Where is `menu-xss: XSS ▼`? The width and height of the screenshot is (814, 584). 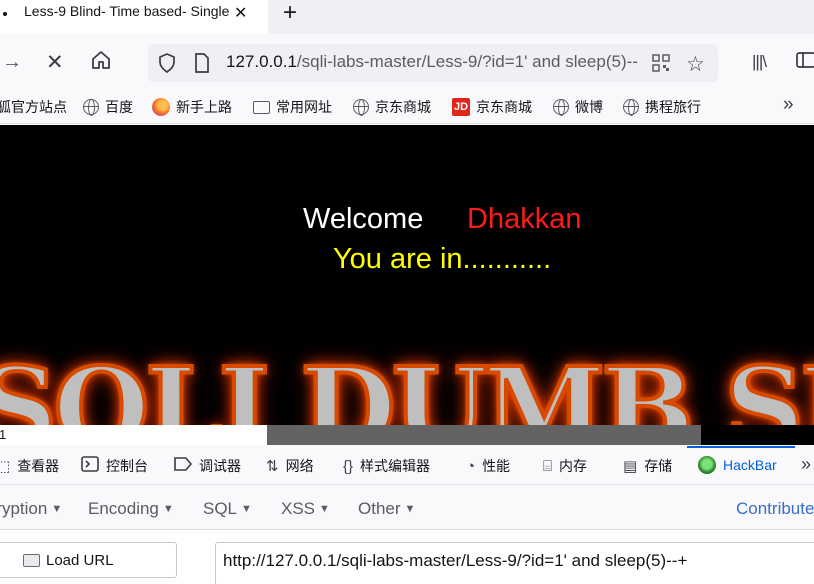 menu-xss: XSS ▼ is located at coordinates (305, 509).